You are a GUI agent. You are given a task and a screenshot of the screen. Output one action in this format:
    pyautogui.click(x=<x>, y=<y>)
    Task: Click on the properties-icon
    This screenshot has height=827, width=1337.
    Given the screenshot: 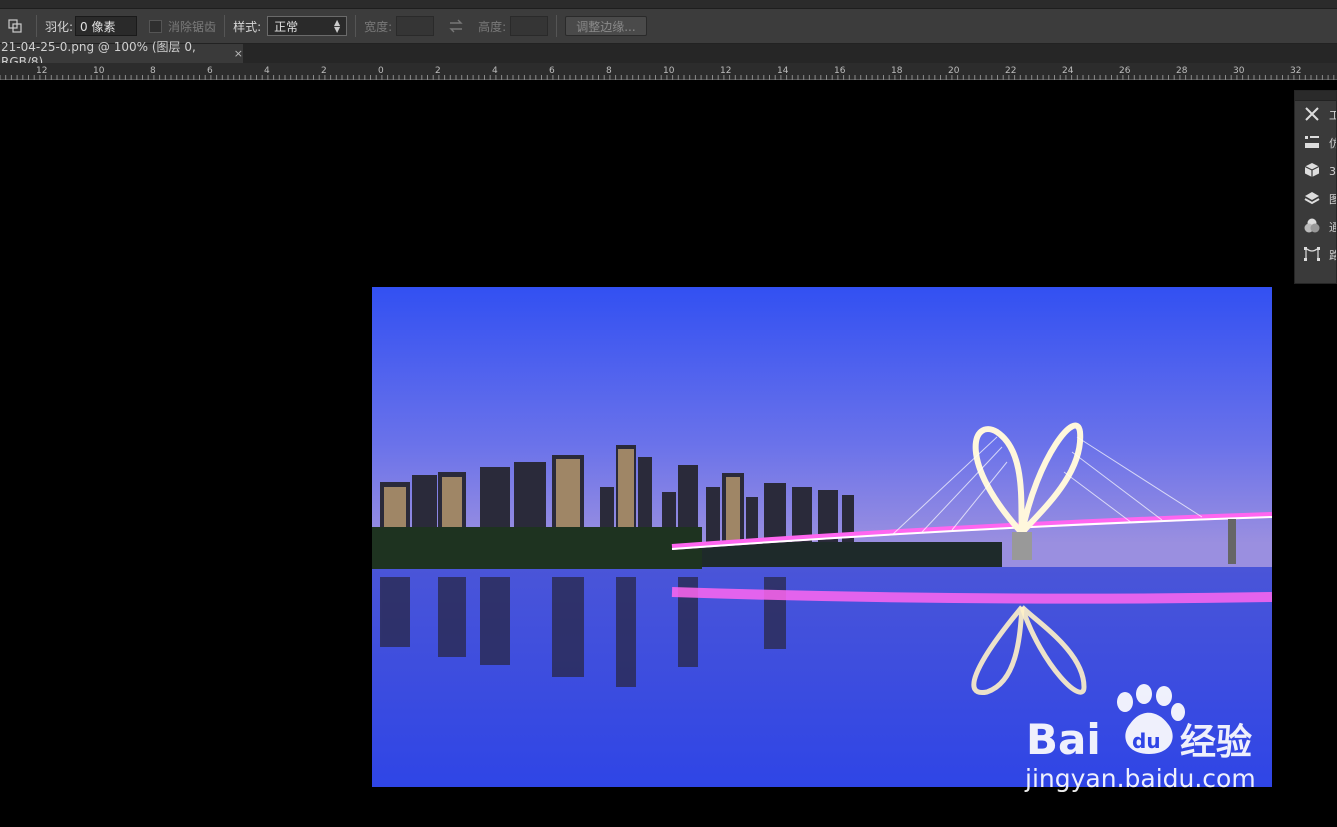 What is the action you would take?
    pyautogui.click(x=1312, y=143)
    